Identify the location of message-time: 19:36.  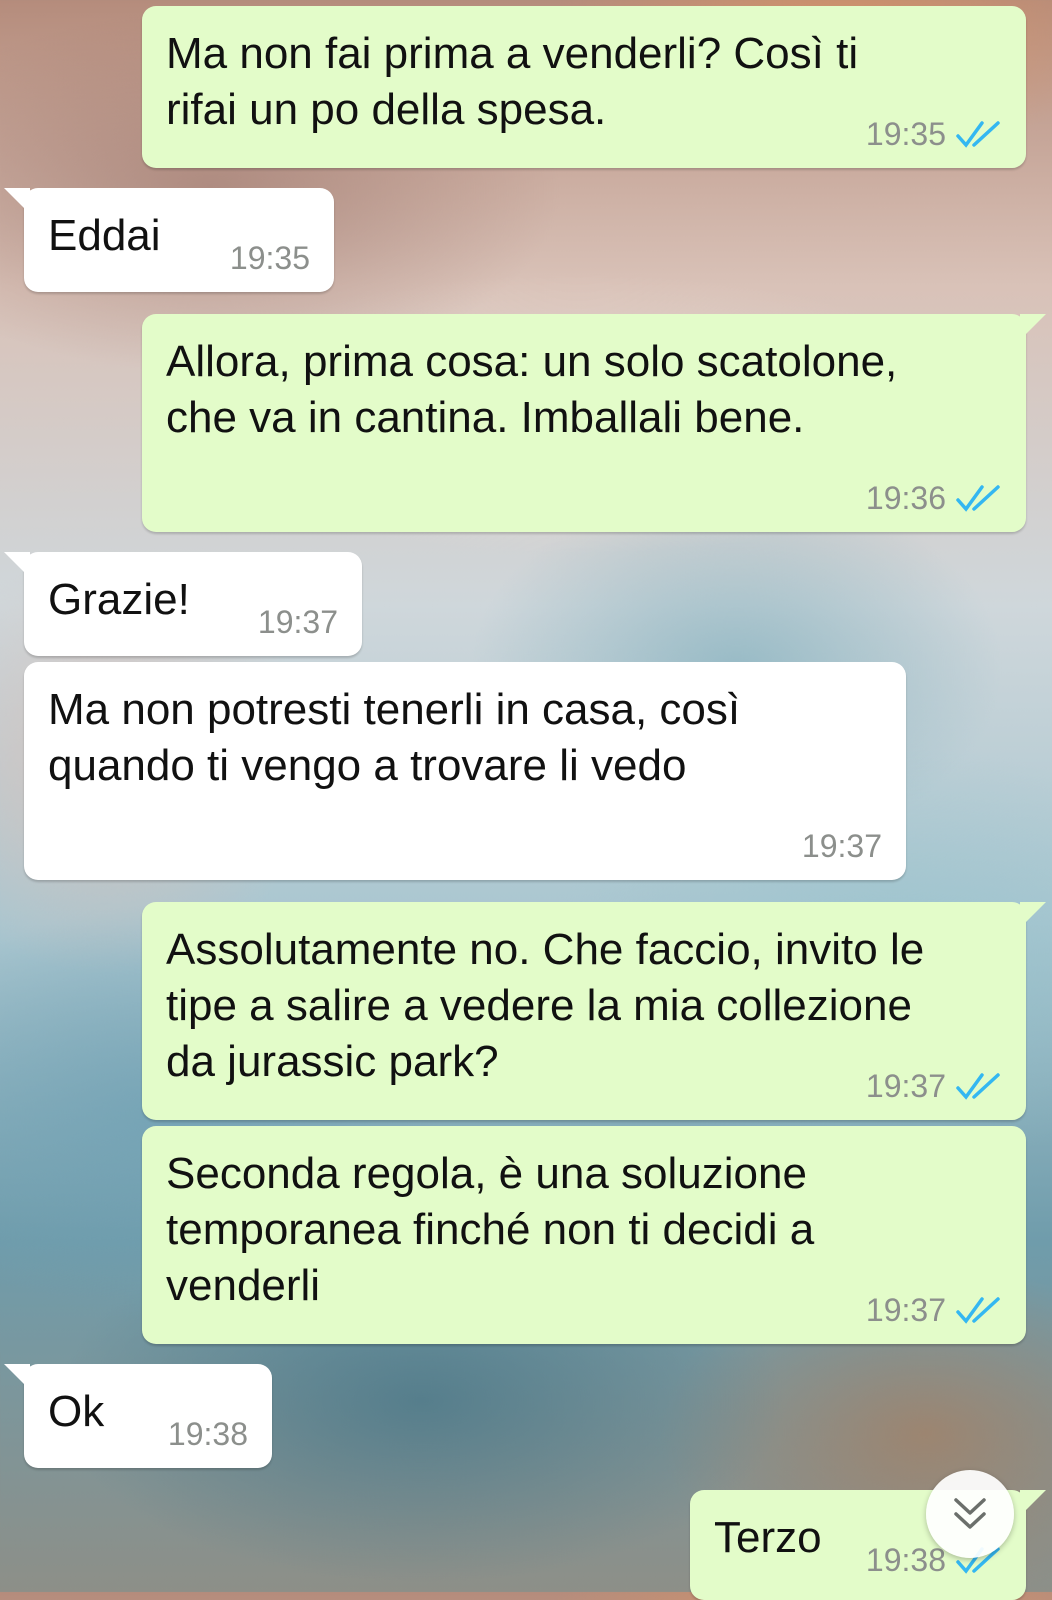
(905, 498).